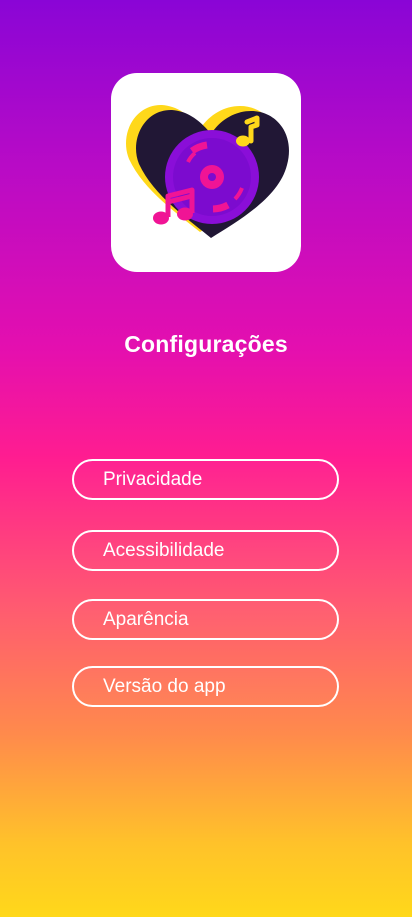 This screenshot has height=917, width=412. What do you see at coordinates (205, 550) in the screenshot?
I see `accessibility-button: Acessibilidade` at bounding box center [205, 550].